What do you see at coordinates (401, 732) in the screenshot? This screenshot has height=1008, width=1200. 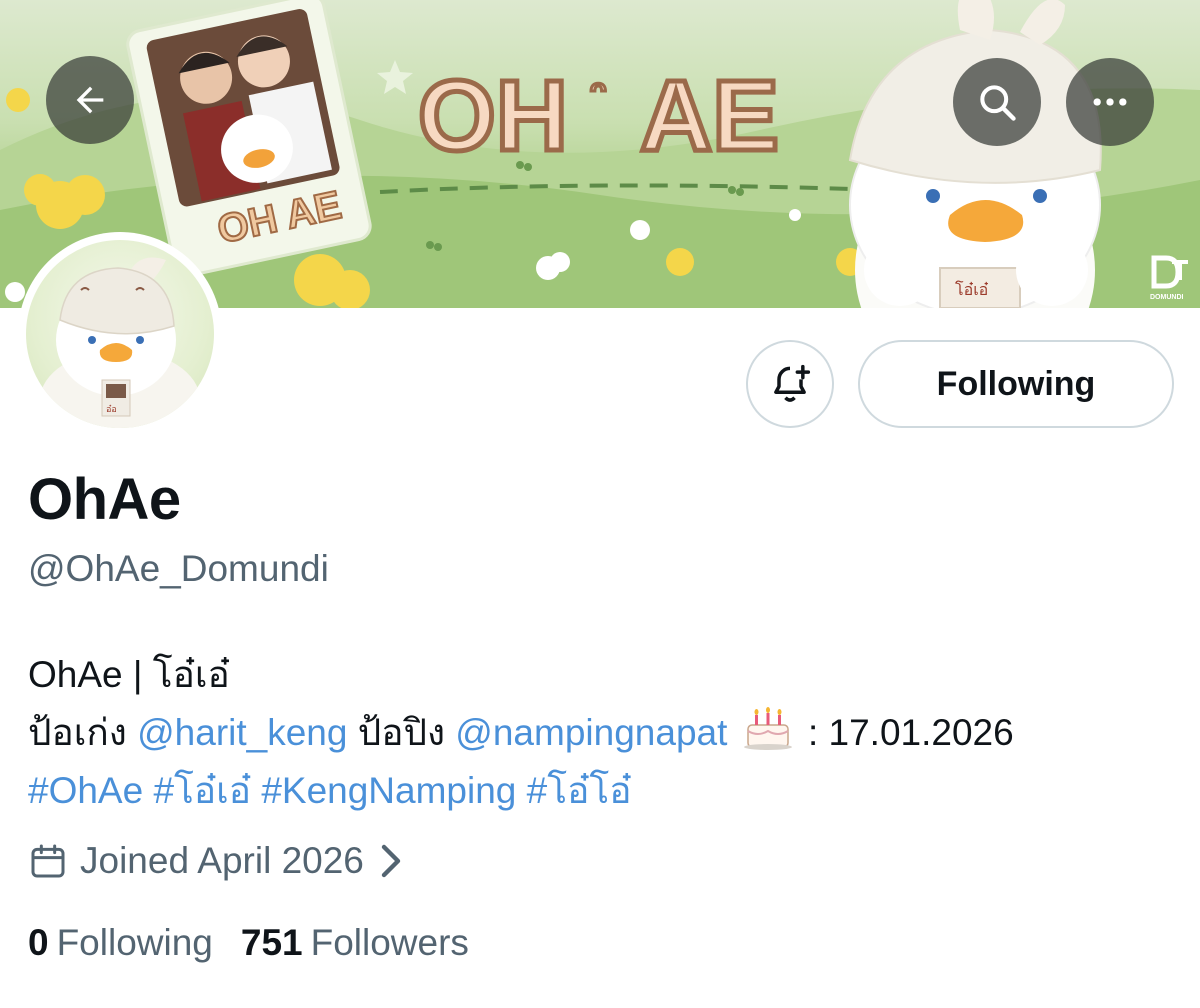 I see `bio-text: ป้อปิง` at bounding box center [401, 732].